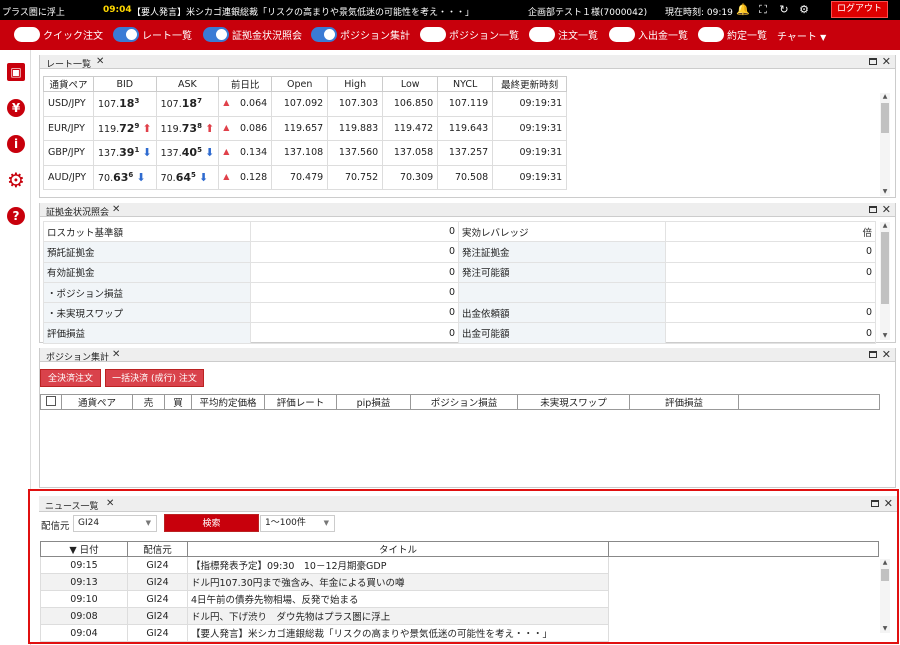 Image resolution: width=900 pixels, height=645 pixels. Describe the element at coordinates (398, 565) in the screenshot. I see `news-title: 【指標発表予定】09:30 10－12月期豪GDP` at that location.